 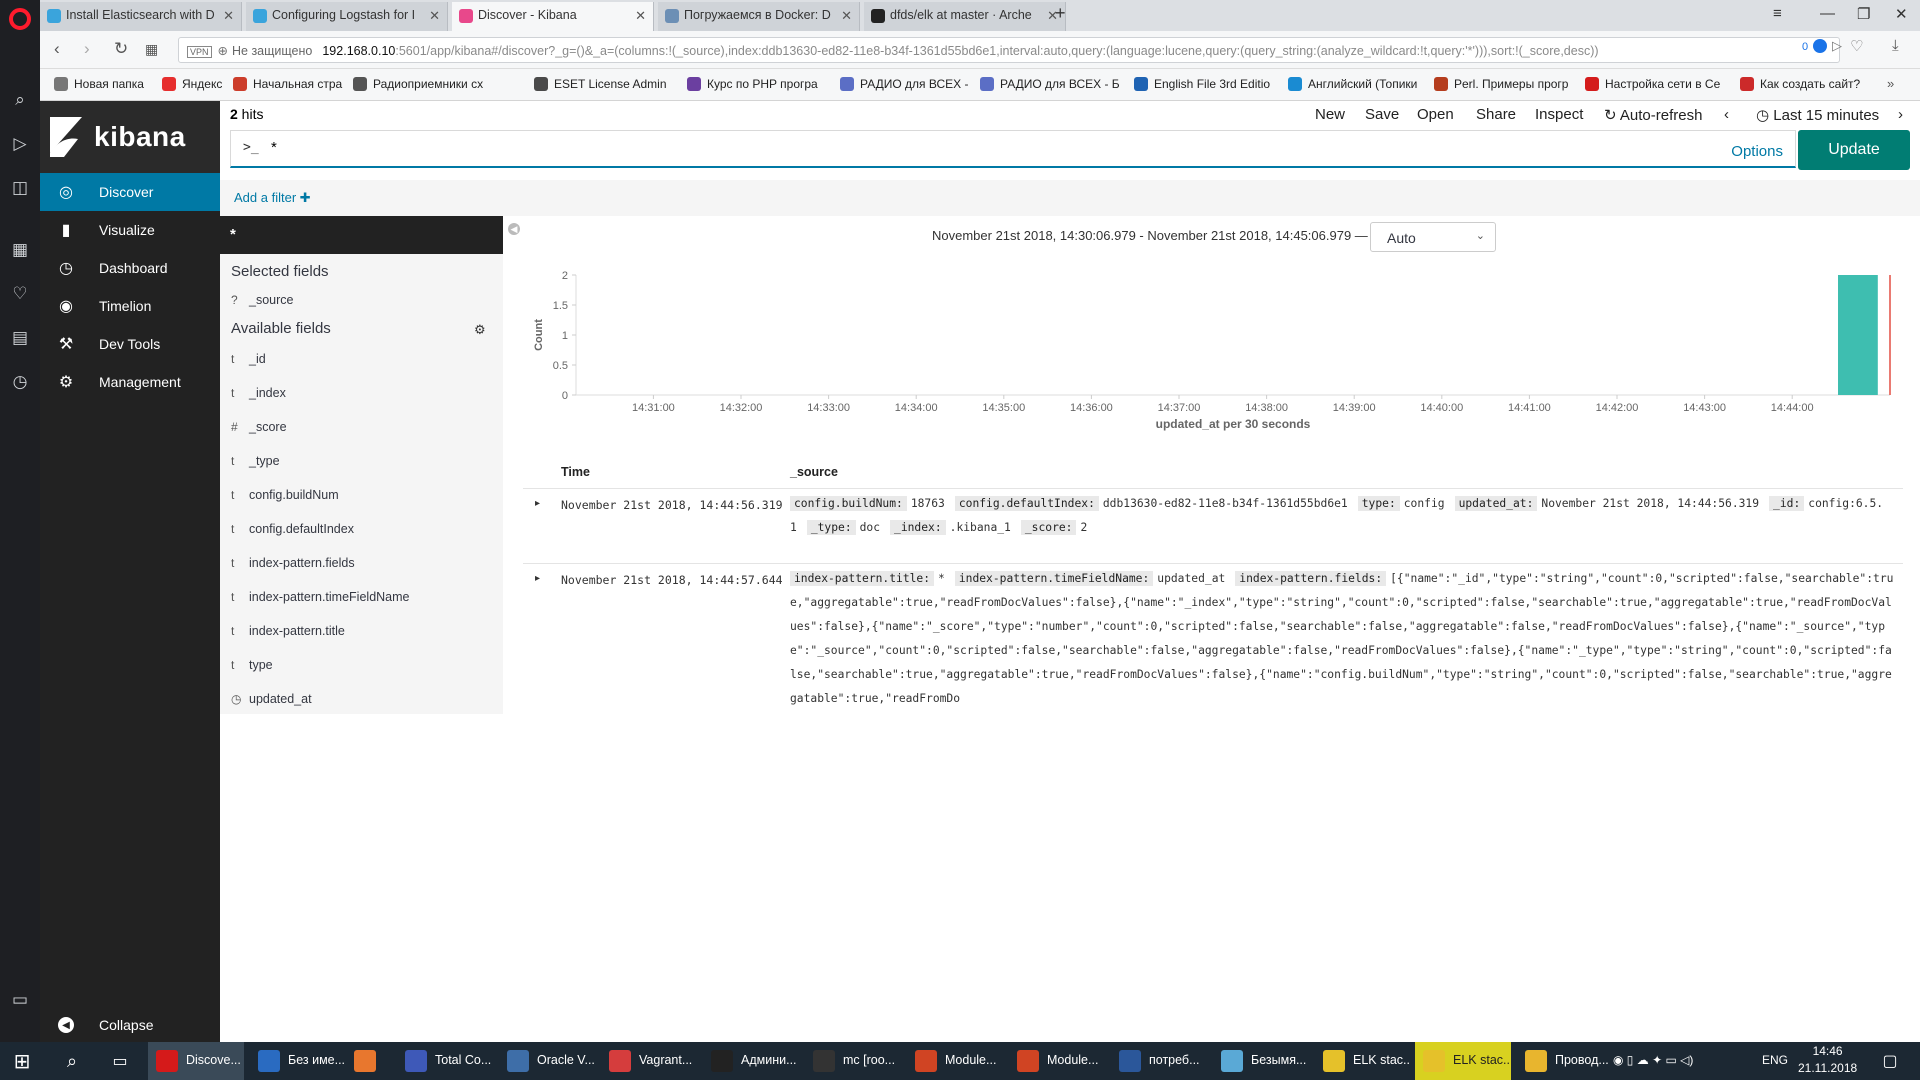 What do you see at coordinates (259, 427) in the screenshot?
I see `field-item: # _score` at bounding box center [259, 427].